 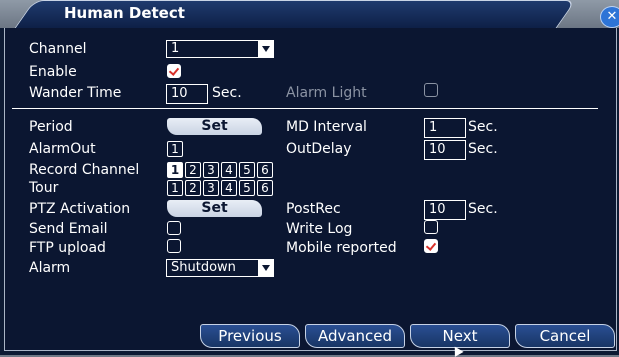 I want to click on out-delay-input: 10, so click(x=445, y=150).